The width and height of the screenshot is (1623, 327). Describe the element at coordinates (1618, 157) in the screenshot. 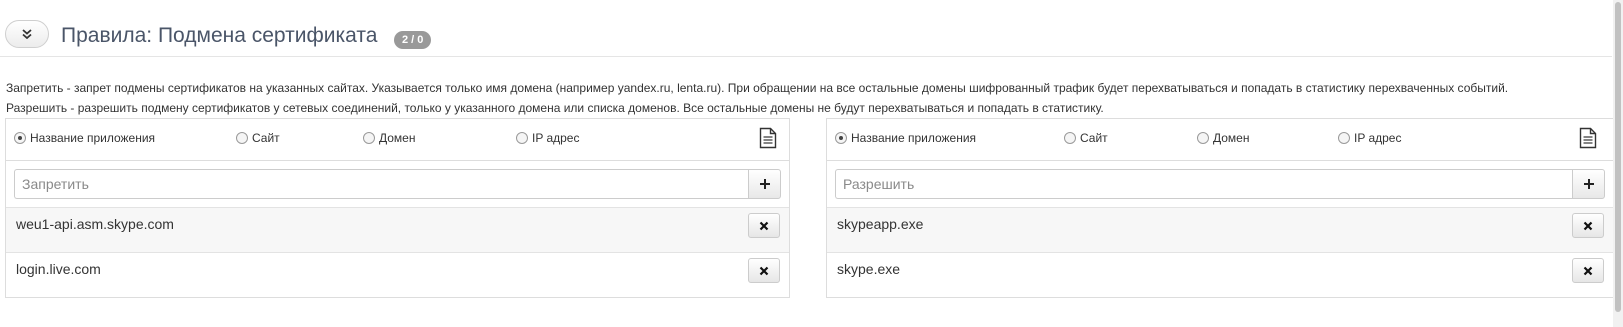

I see `scrollbar-thumb` at that location.